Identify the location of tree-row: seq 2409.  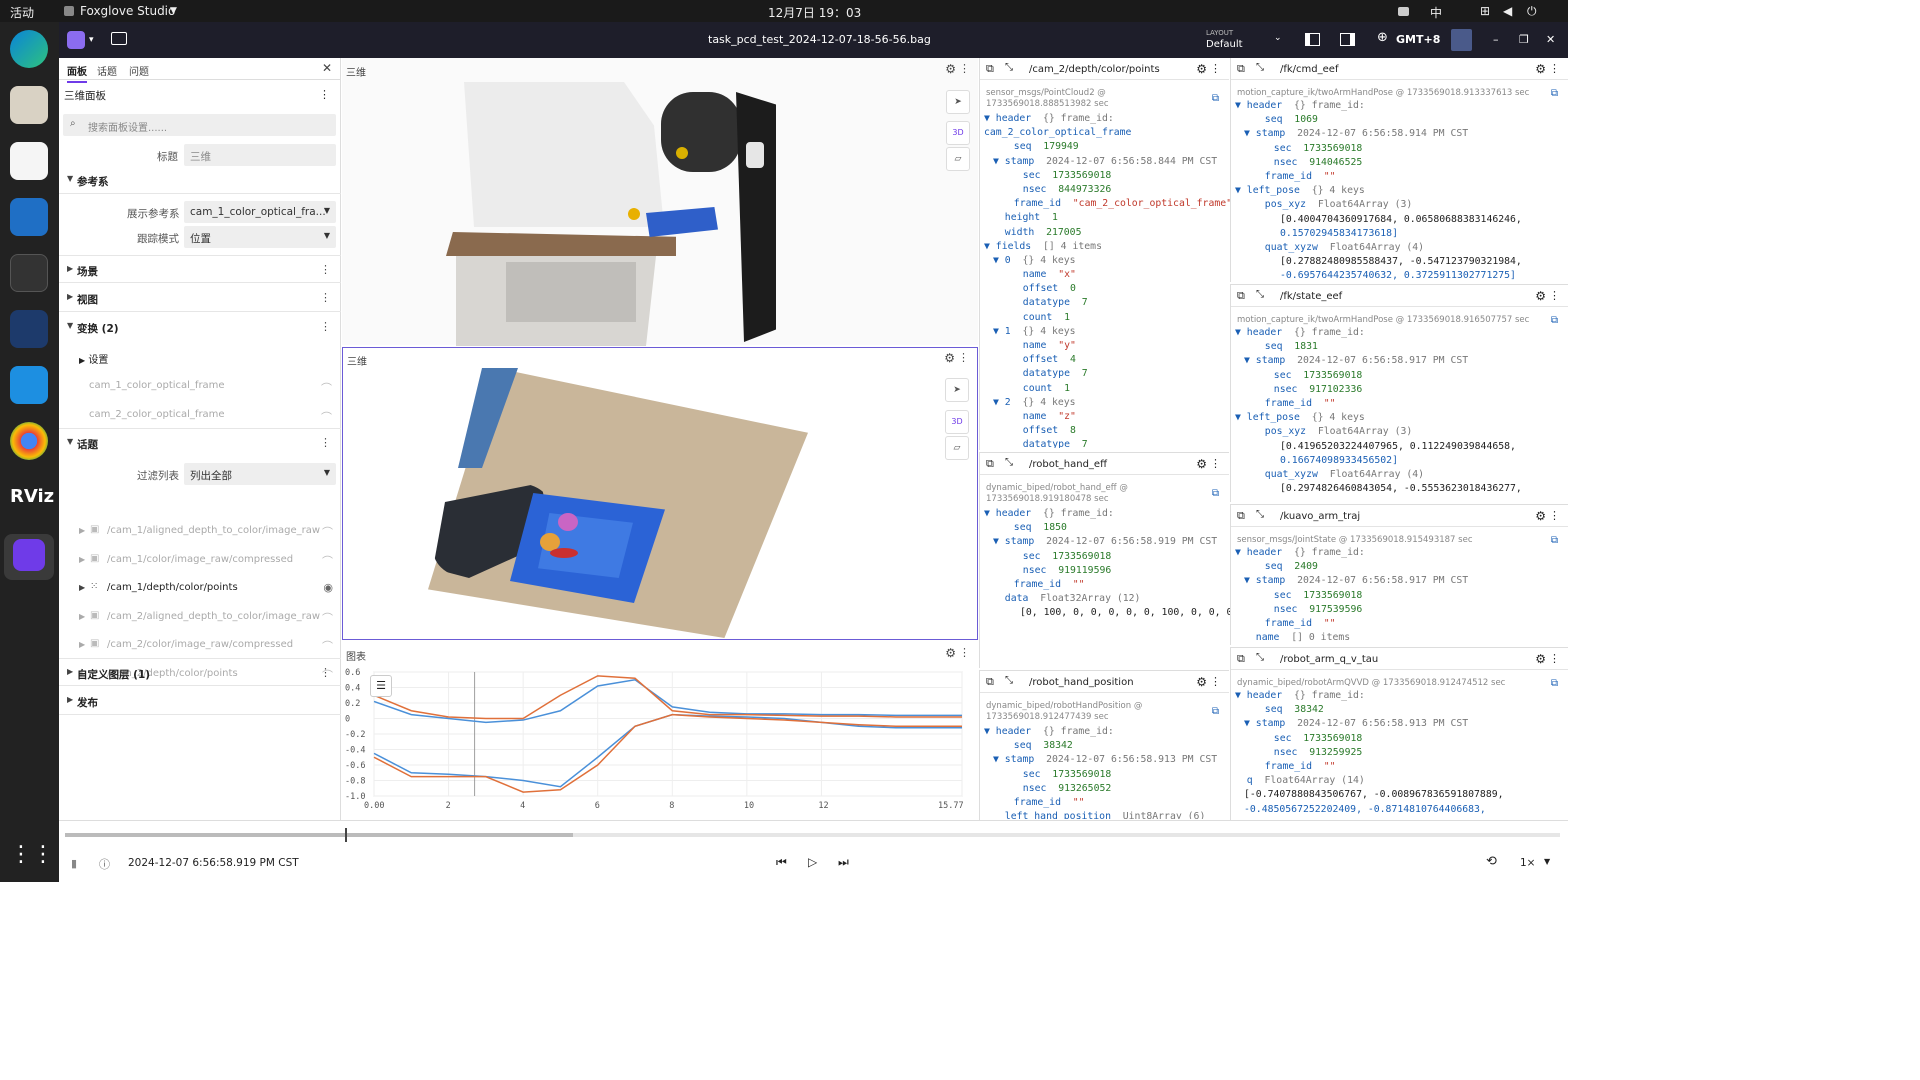
(1351, 567).